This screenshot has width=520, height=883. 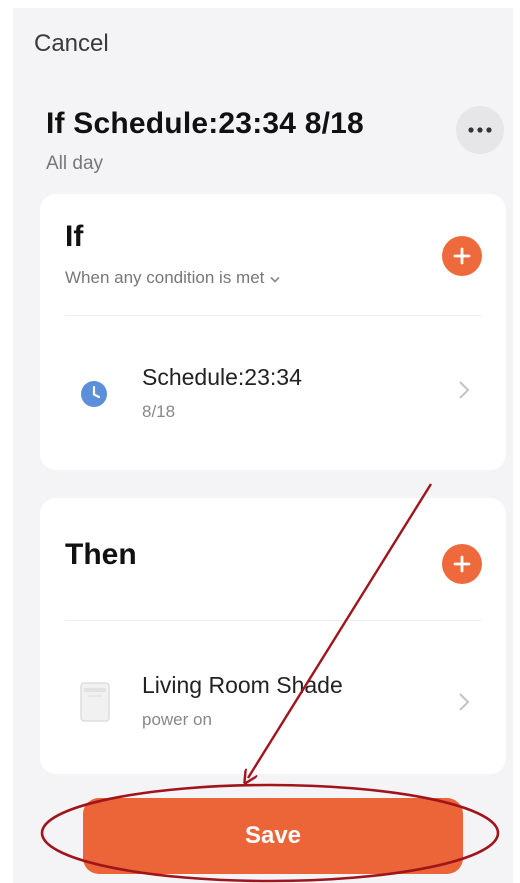 What do you see at coordinates (222, 377) in the screenshot?
I see `condition-title: Schedule:23:34` at bounding box center [222, 377].